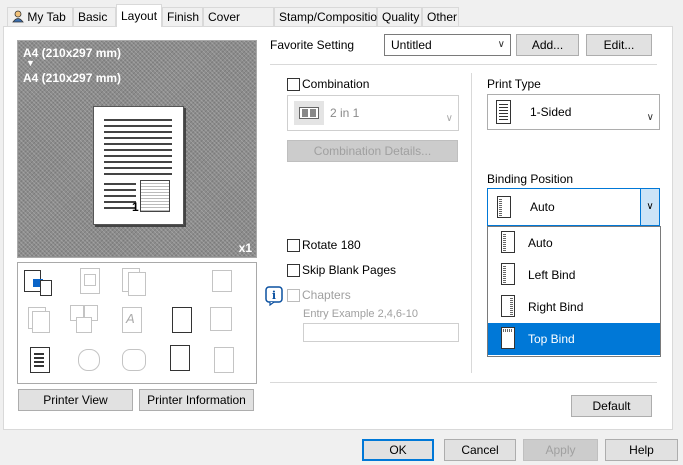 Image resolution: width=683 pixels, height=465 pixels. I want to click on tab-label: Basic, so click(93, 17).